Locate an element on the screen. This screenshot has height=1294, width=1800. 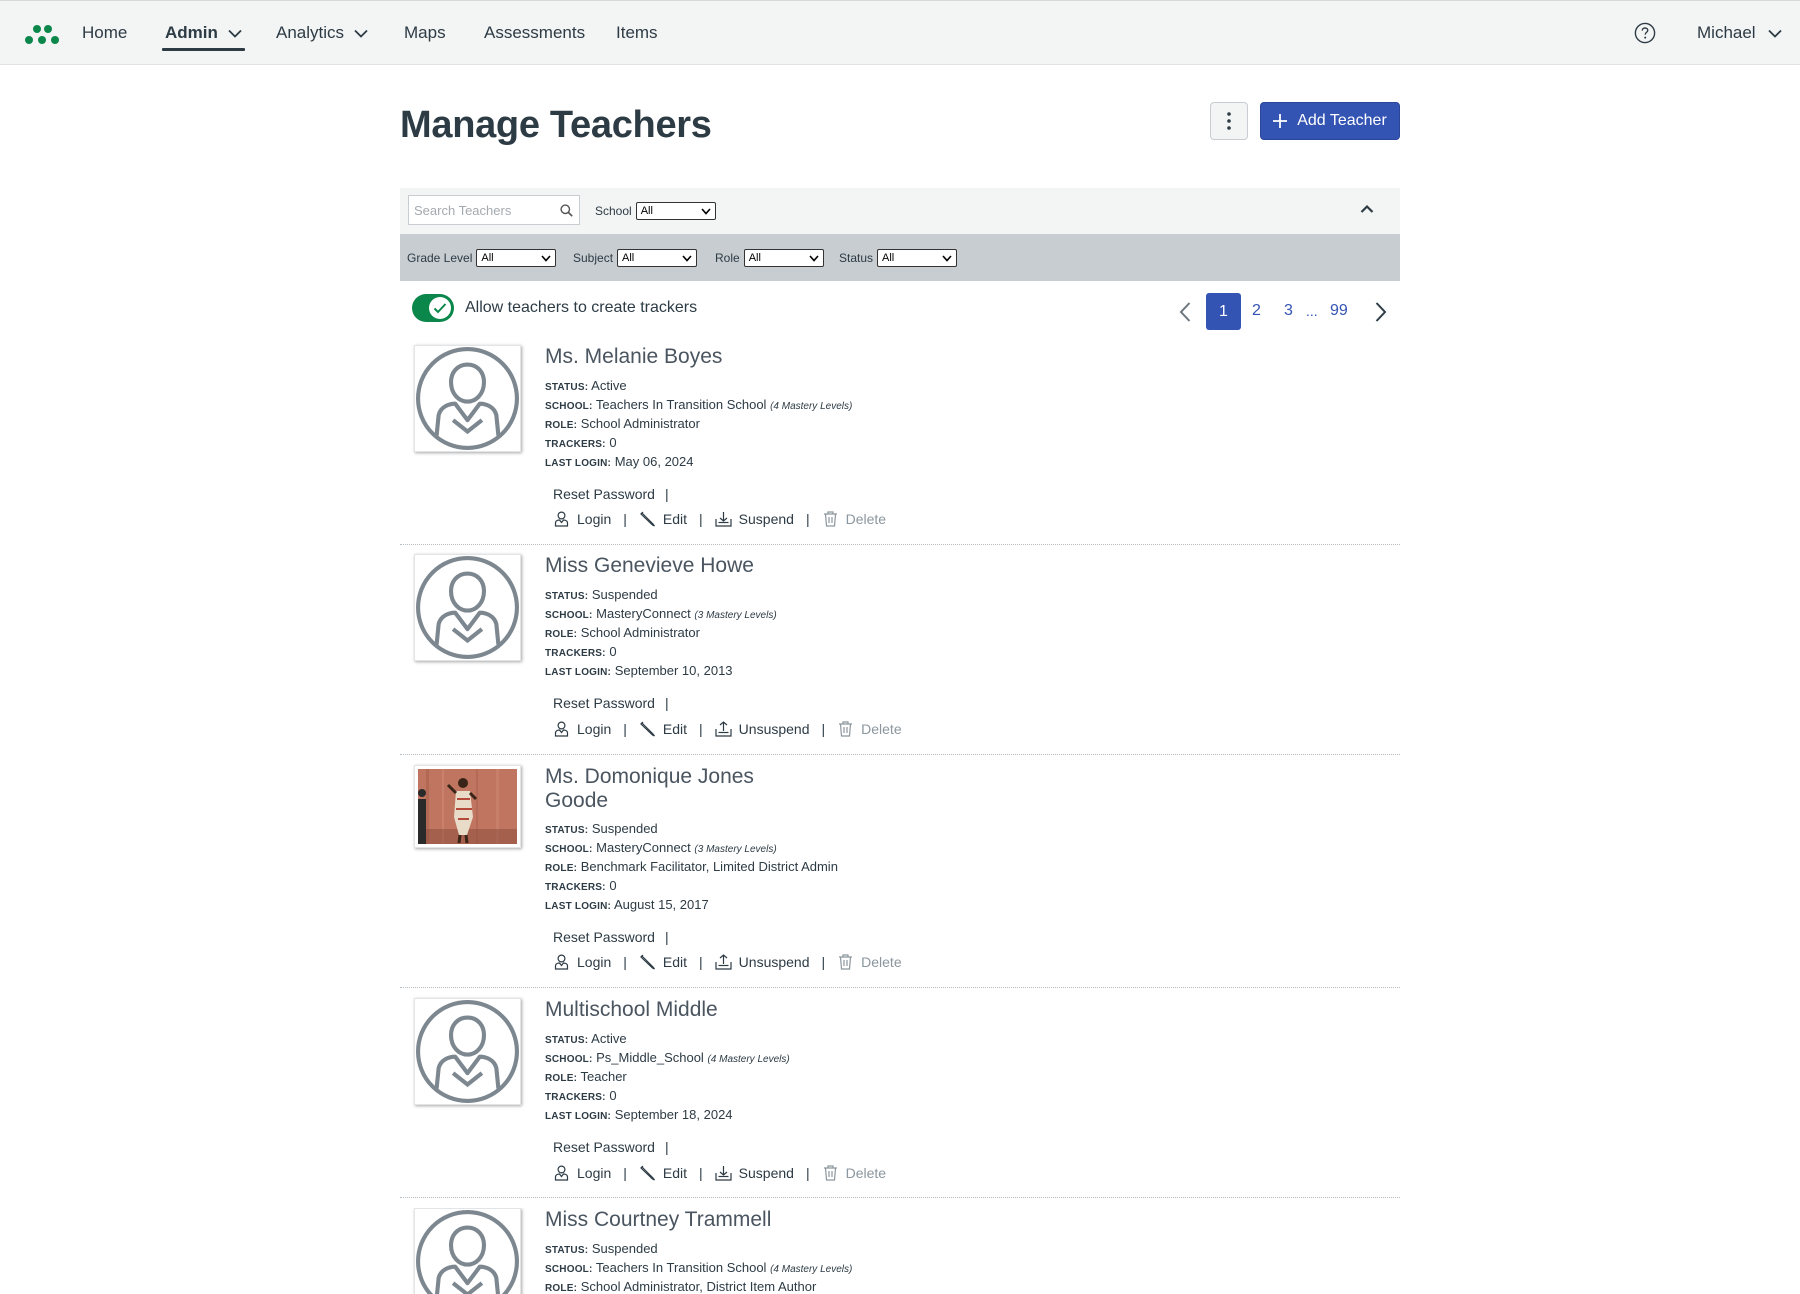
add-teacher-button: Add Teacher is located at coordinates (1330, 121).